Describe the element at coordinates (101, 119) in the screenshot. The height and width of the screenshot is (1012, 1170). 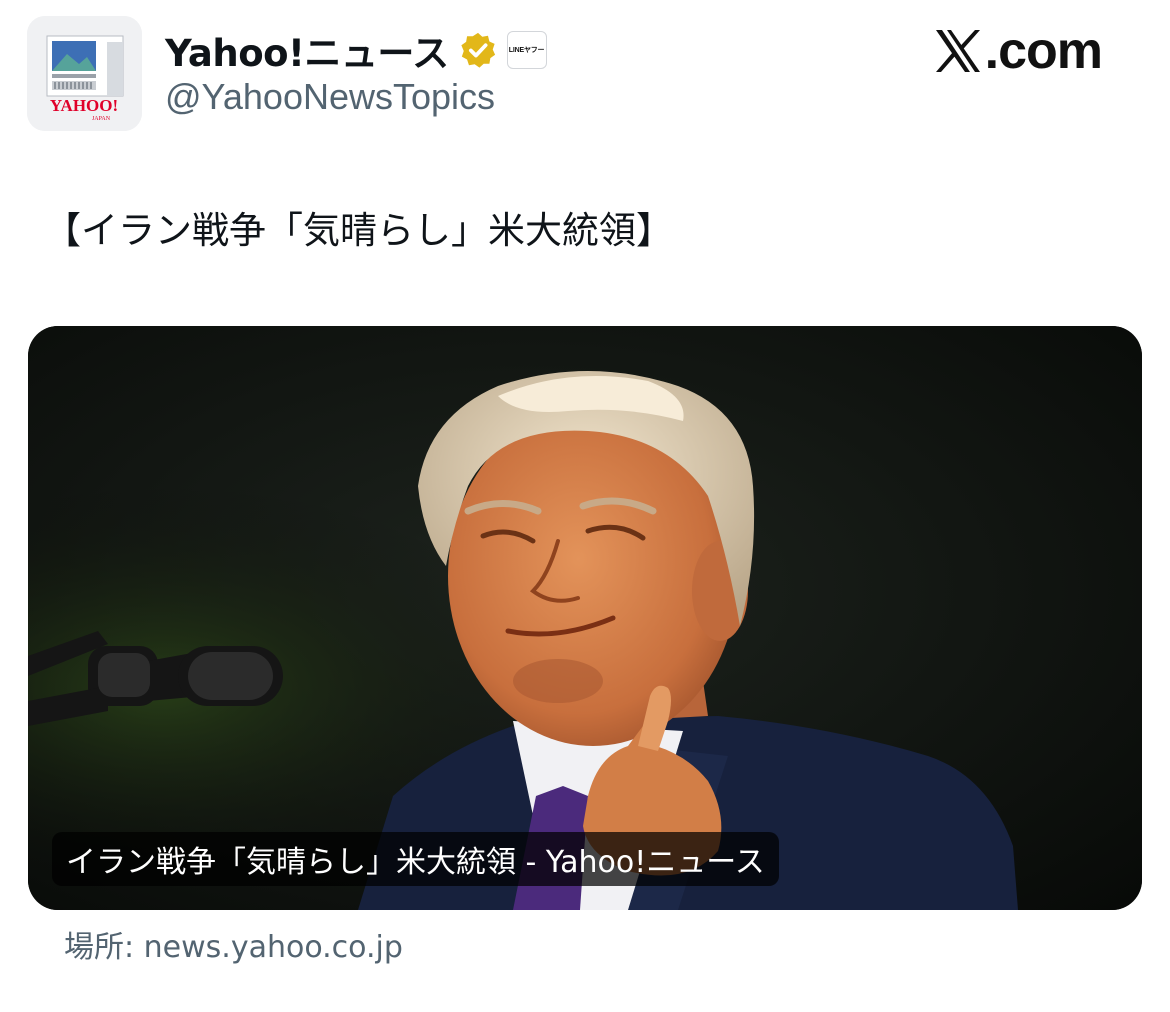
I see `svg-text: JAPAN` at that location.